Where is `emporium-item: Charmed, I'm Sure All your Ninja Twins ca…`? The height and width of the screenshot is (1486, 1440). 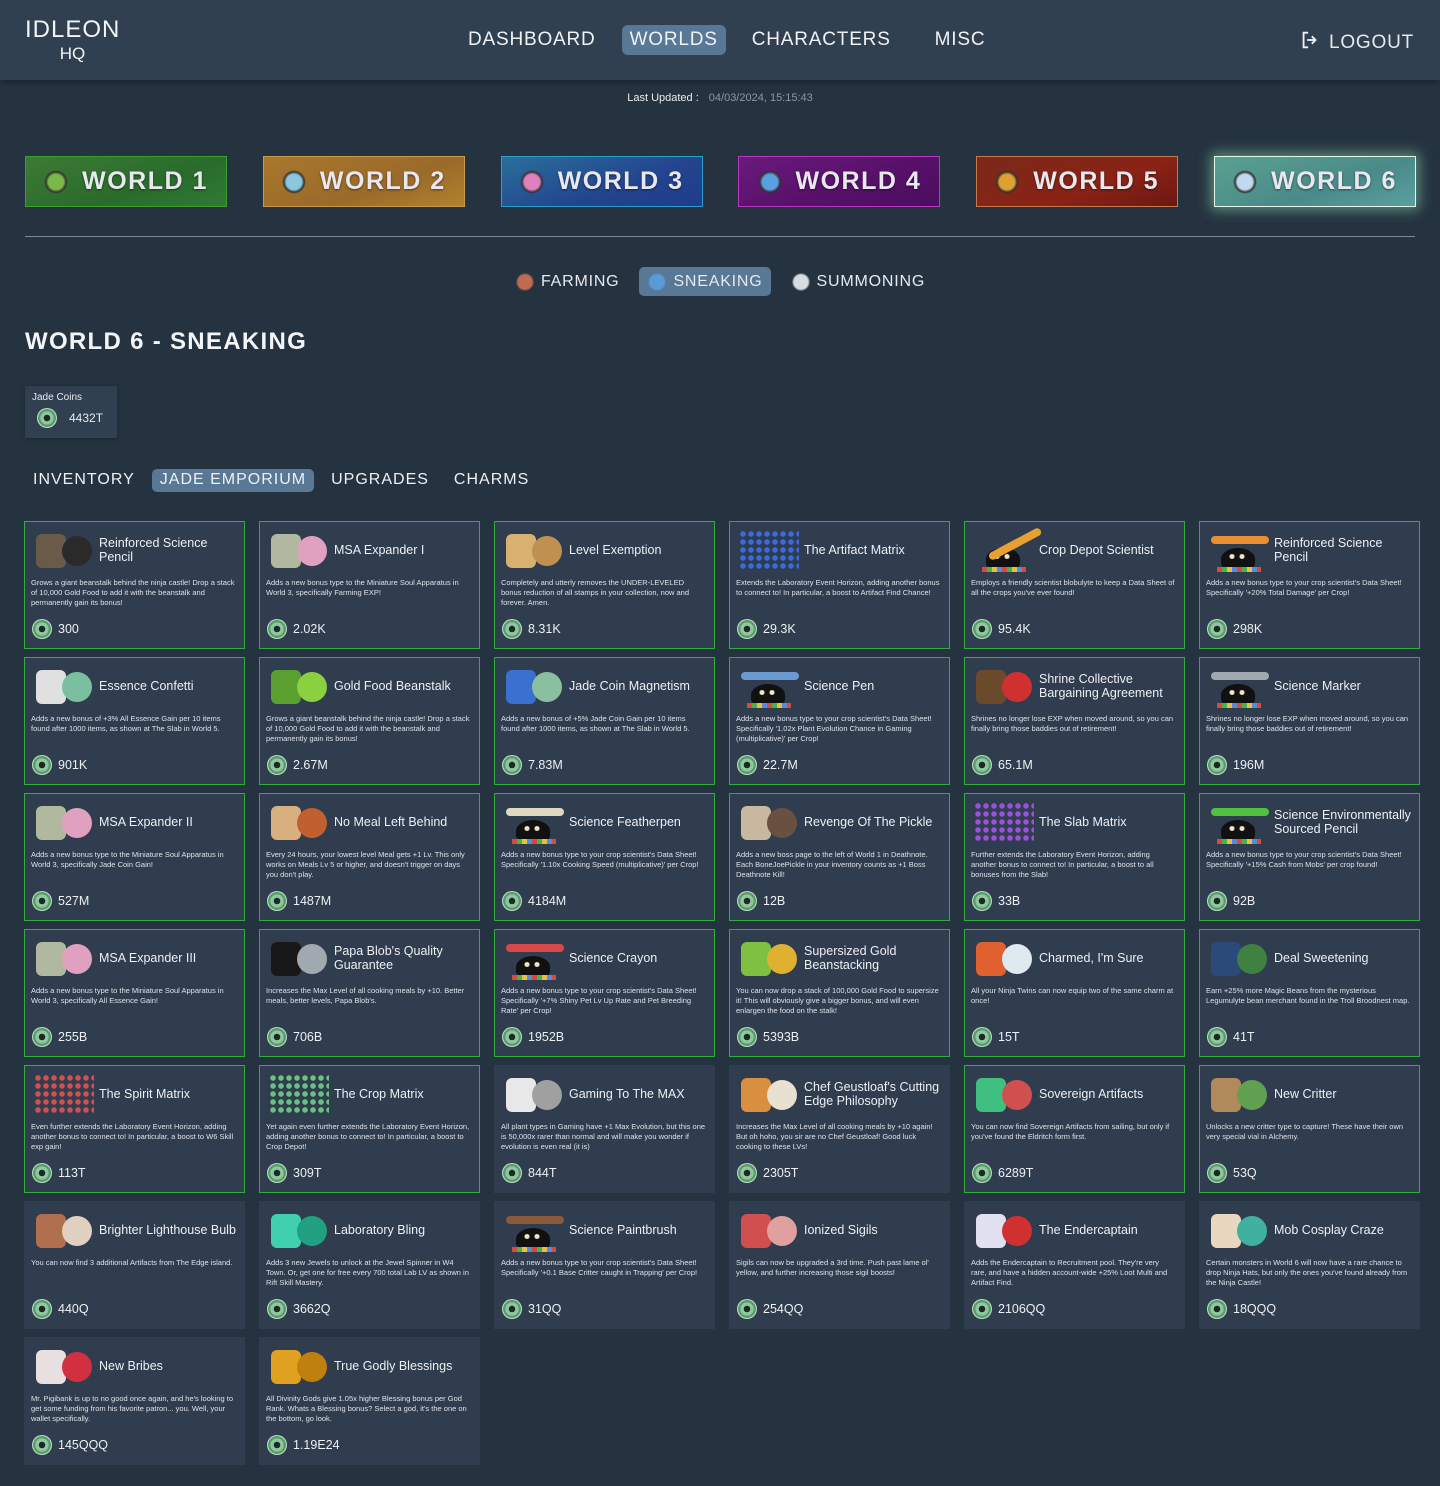 emporium-item: Charmed, I'm Sure All your Ninja Twins ca… is located at coordinates (1074, 993).